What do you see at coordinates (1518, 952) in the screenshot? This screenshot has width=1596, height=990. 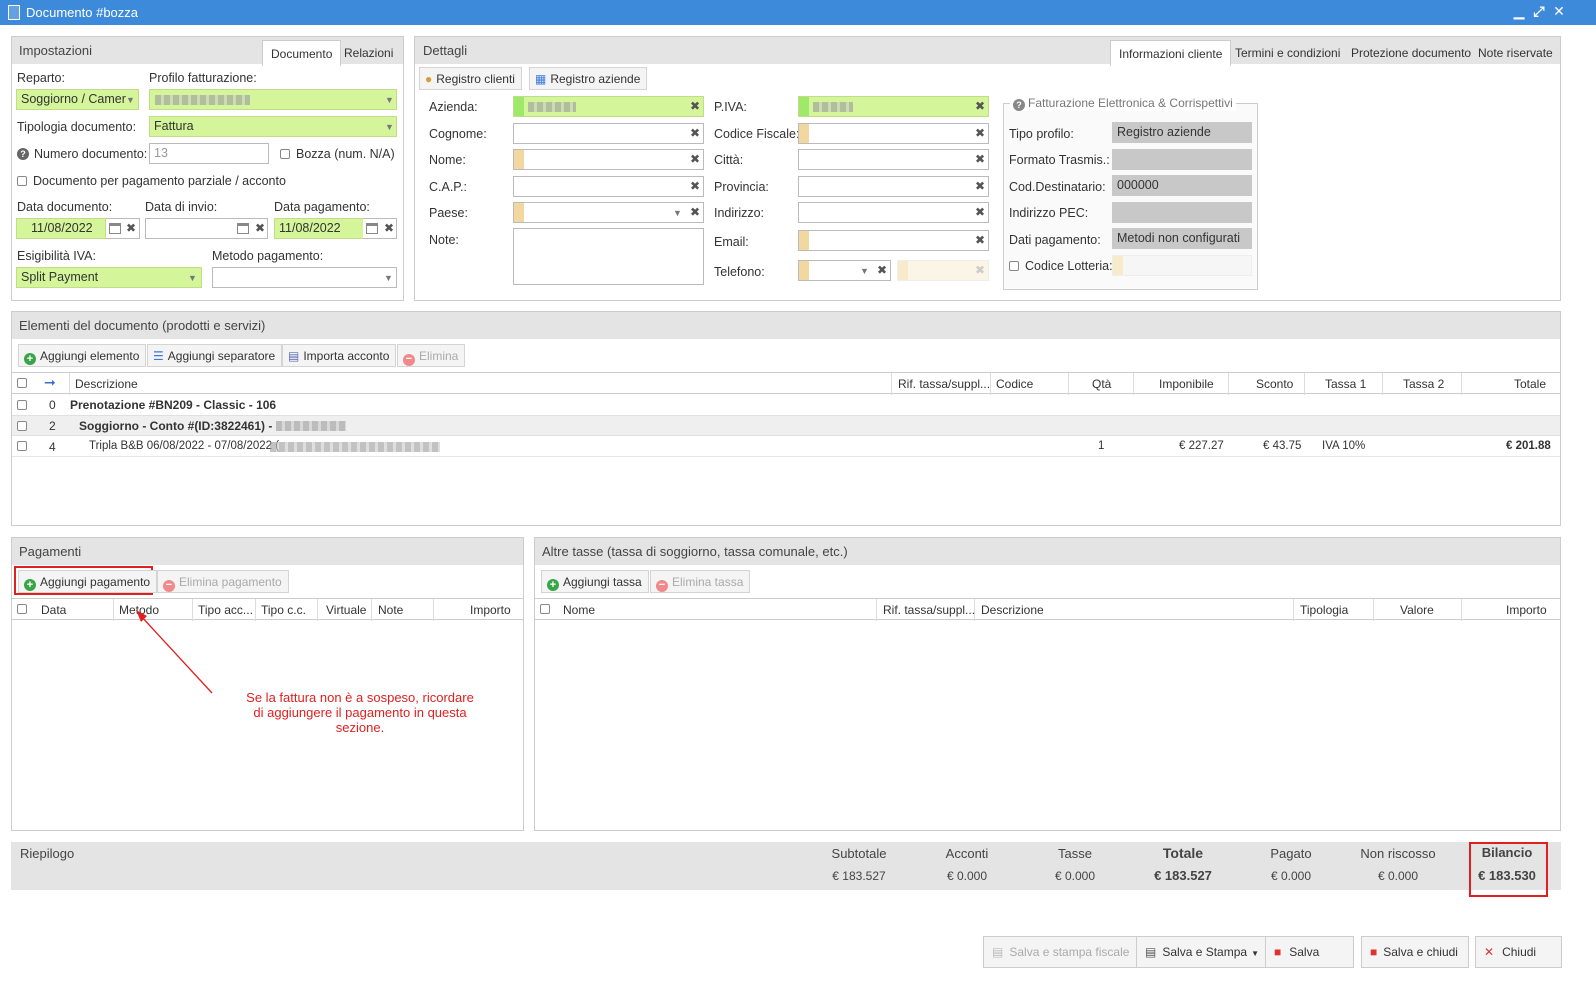 I see `close-button: ✕ Chiudi` at bounding box center [1518, 952].